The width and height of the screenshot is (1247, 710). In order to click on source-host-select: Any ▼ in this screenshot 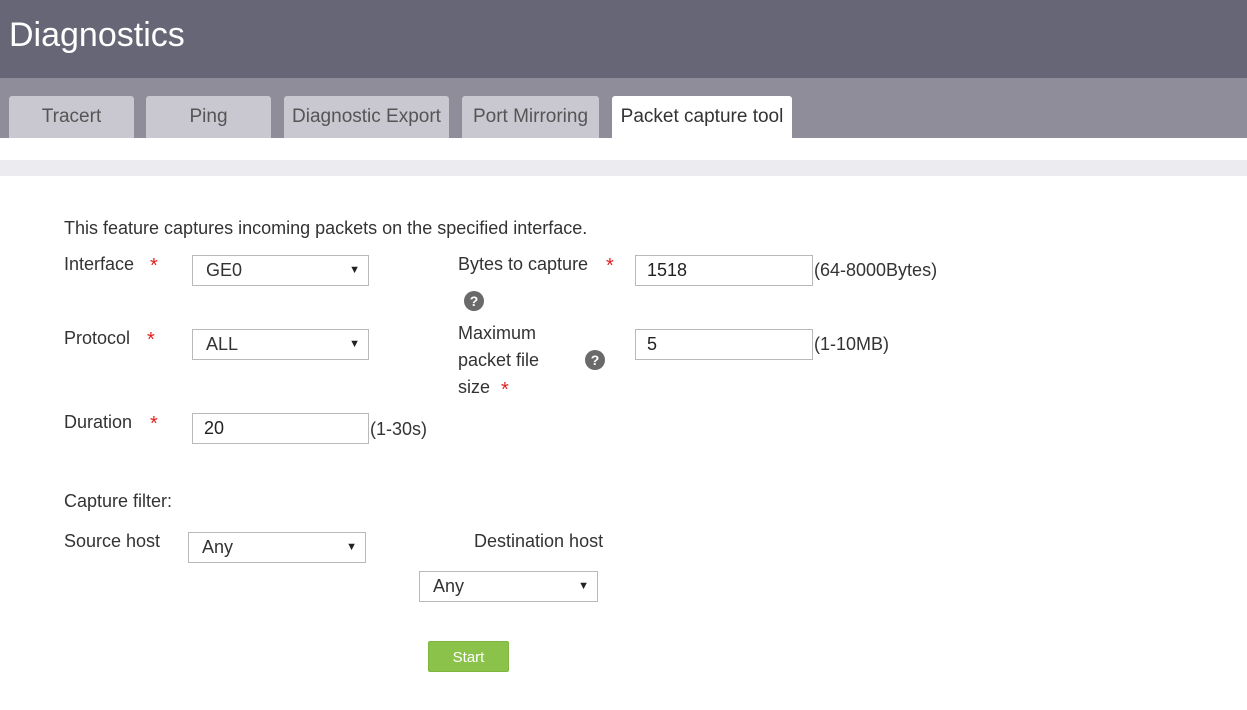, I will do `click(277, 547)`.